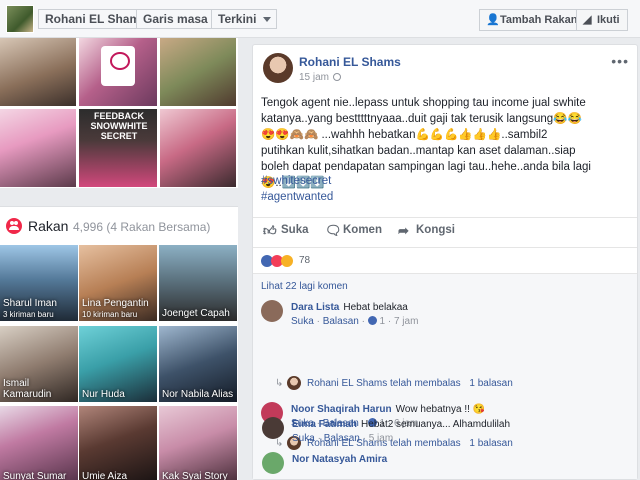  I want to click on friend-tile: Kak Syai Story, so click(198, 443).